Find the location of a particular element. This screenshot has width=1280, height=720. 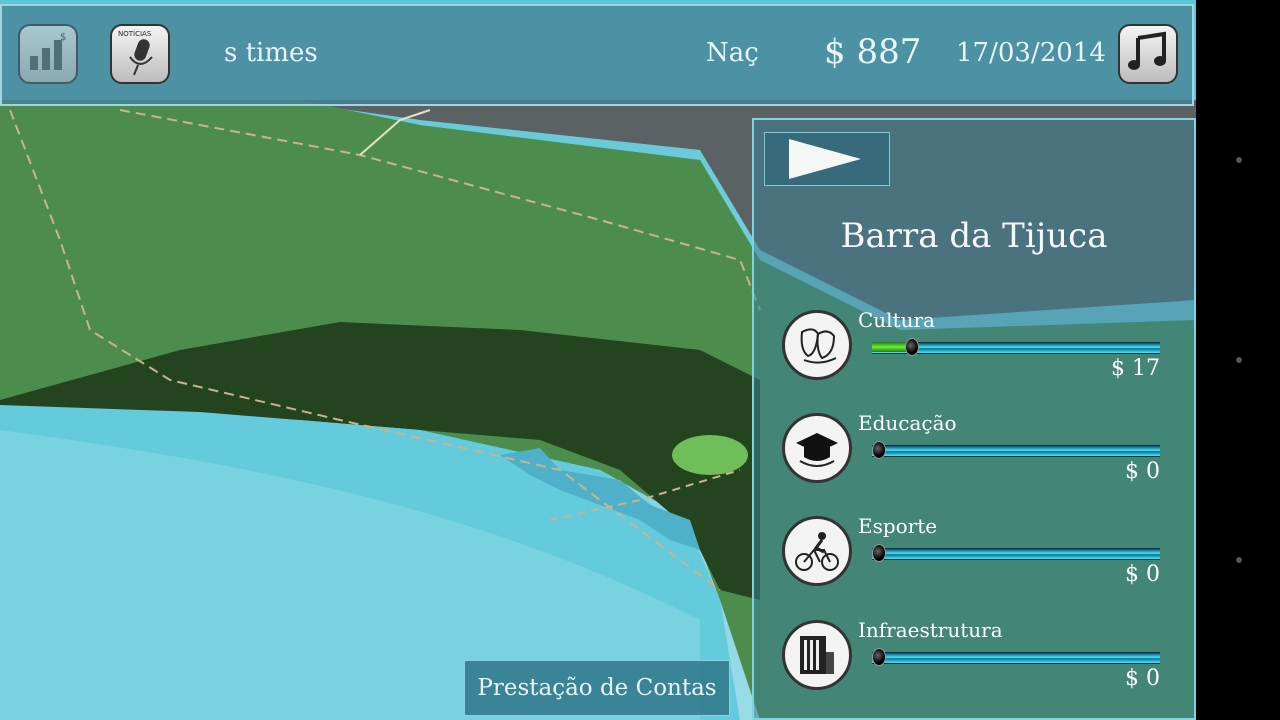

building-icon is located at coordinates (817, 655).